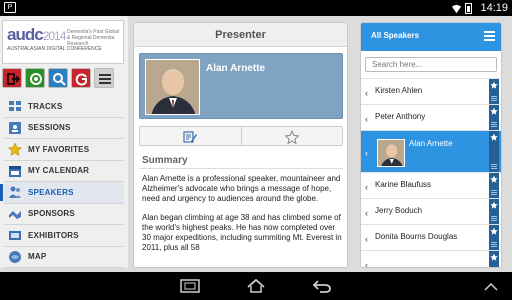 This screenshot has height=300, width=512. Describe the element at coordinates (165, 160) in the screenshot. I see `summary-title: Summary` at that location.